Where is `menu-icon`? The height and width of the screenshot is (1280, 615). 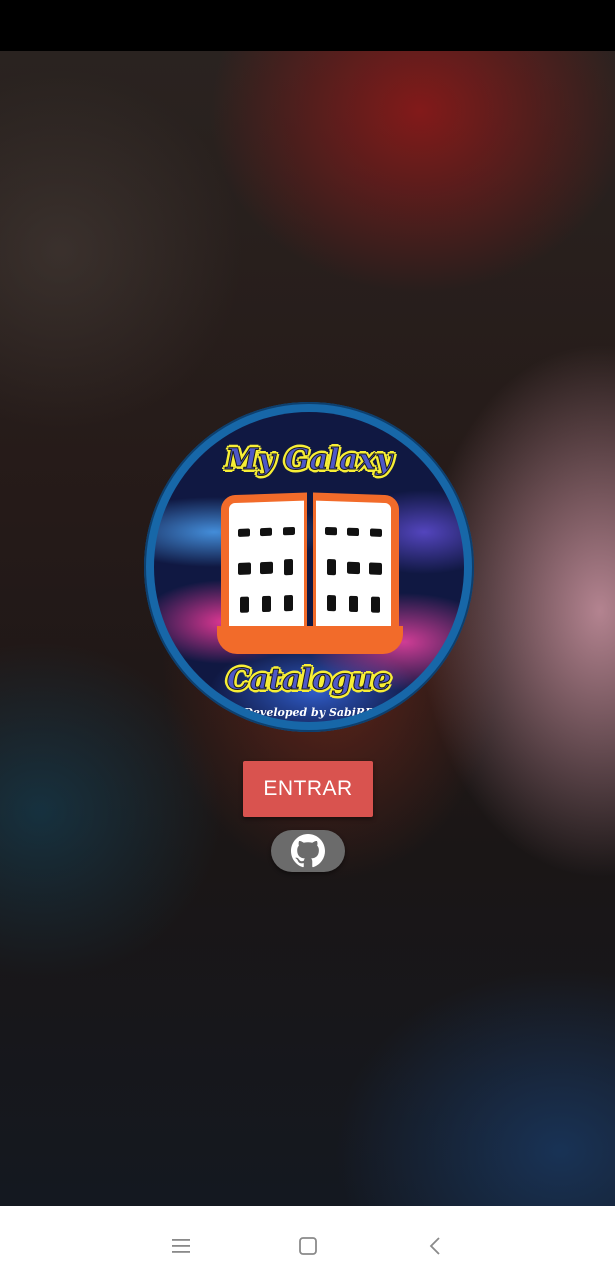 menu-icon is located at coordinates (181, 1246).